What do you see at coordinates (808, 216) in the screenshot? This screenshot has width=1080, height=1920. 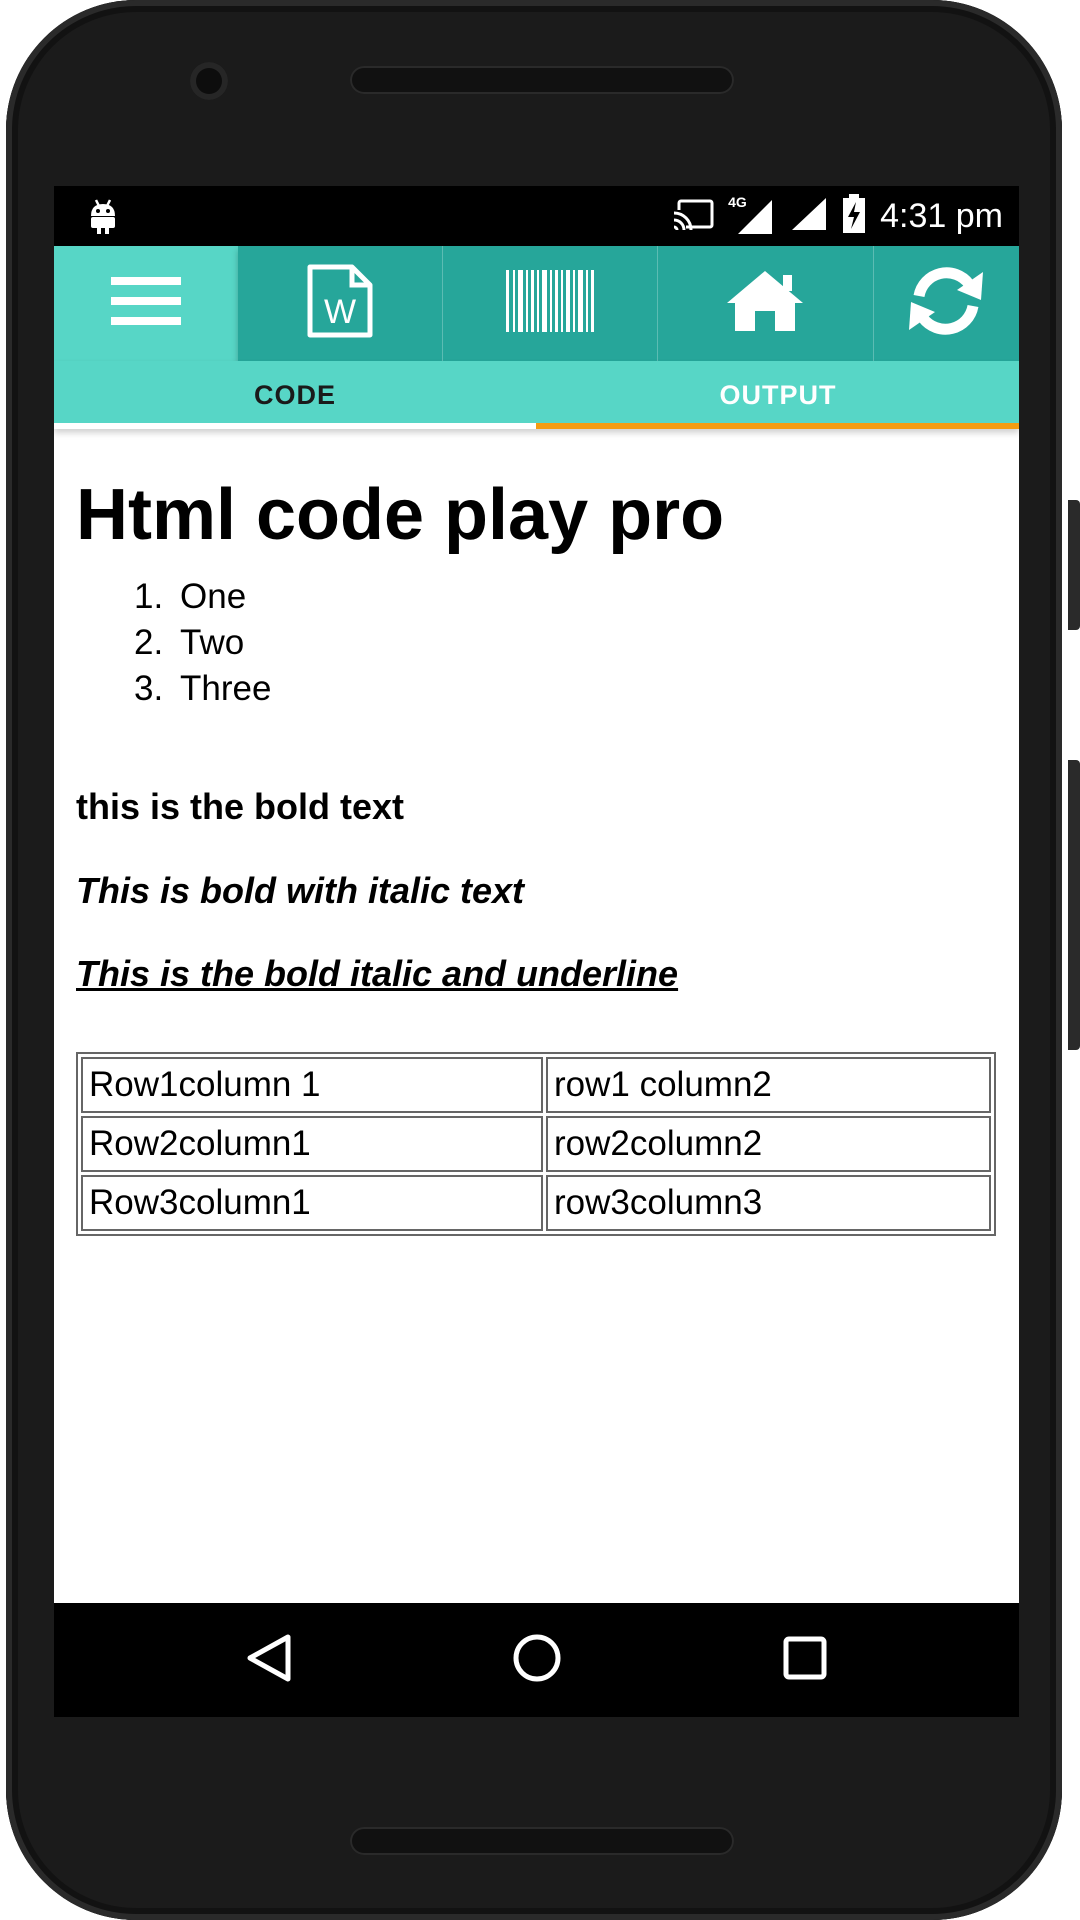 I see `signal-icon` at bounding box center [808, 216].